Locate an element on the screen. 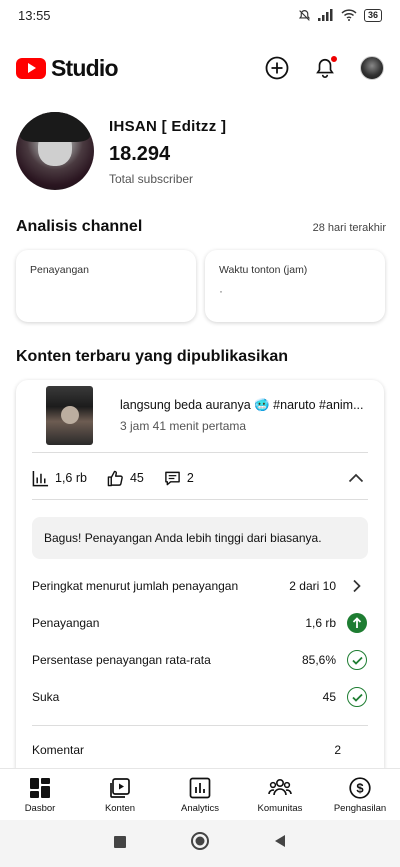 This screenshot has height=867, width=400. channel-name: IHSAN [ Editzz ] is located at coordinates (168, 126).